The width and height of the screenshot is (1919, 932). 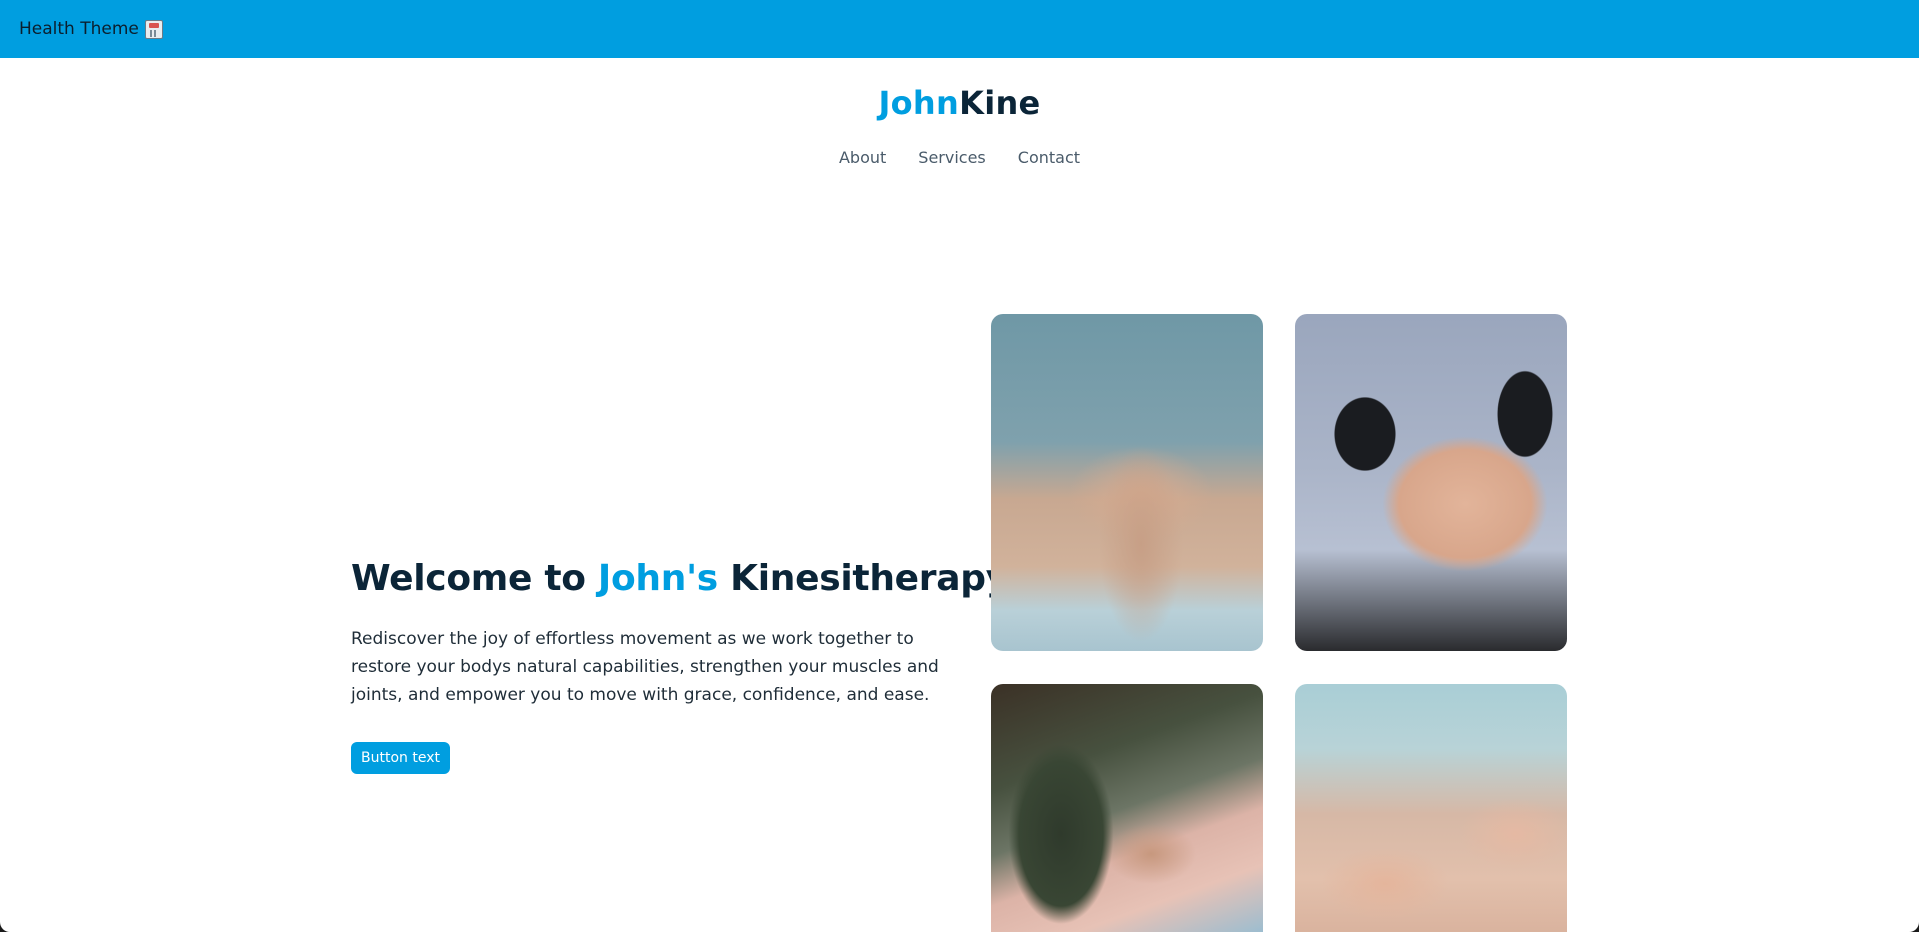 I want to click on hero-title-before: Welcome to, so click(x=474, y=578).